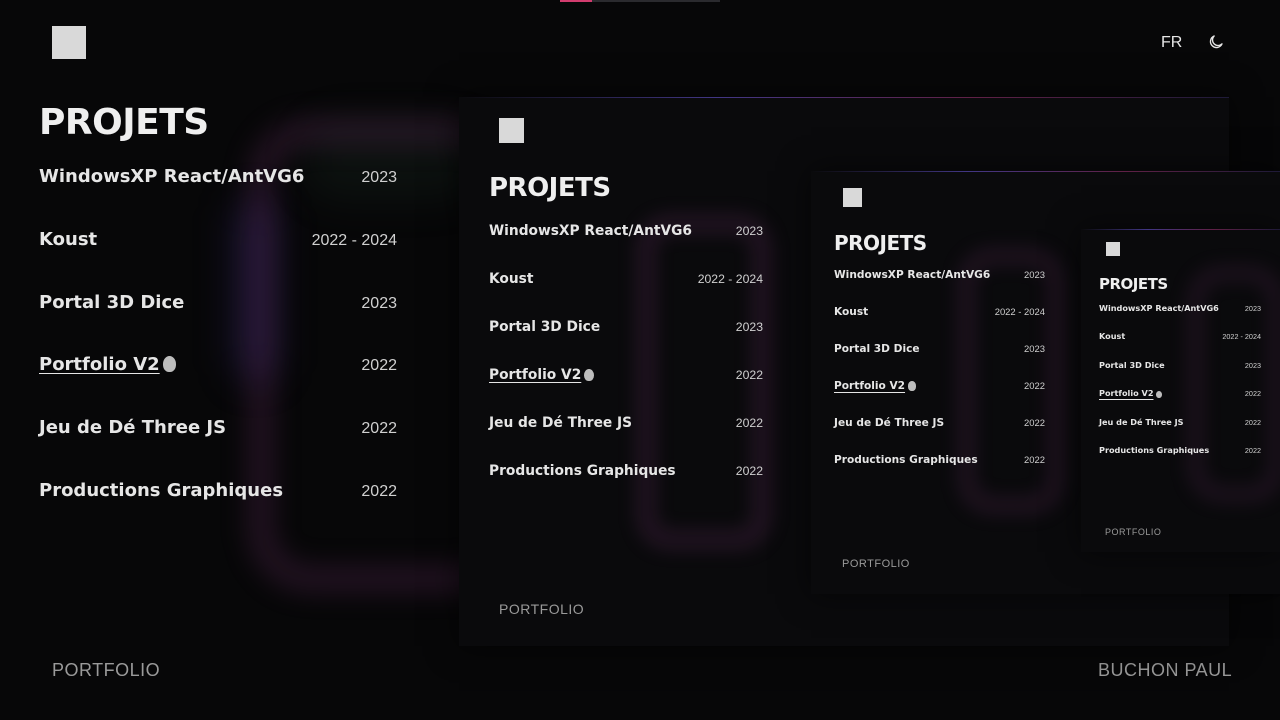 Image resolution: width=1280 pixels, height=720 pixels. What do you see at coordinates (1171, 43) in the screenshot?
I see `language-toggle: FR` at bounding box center [1171, 43].